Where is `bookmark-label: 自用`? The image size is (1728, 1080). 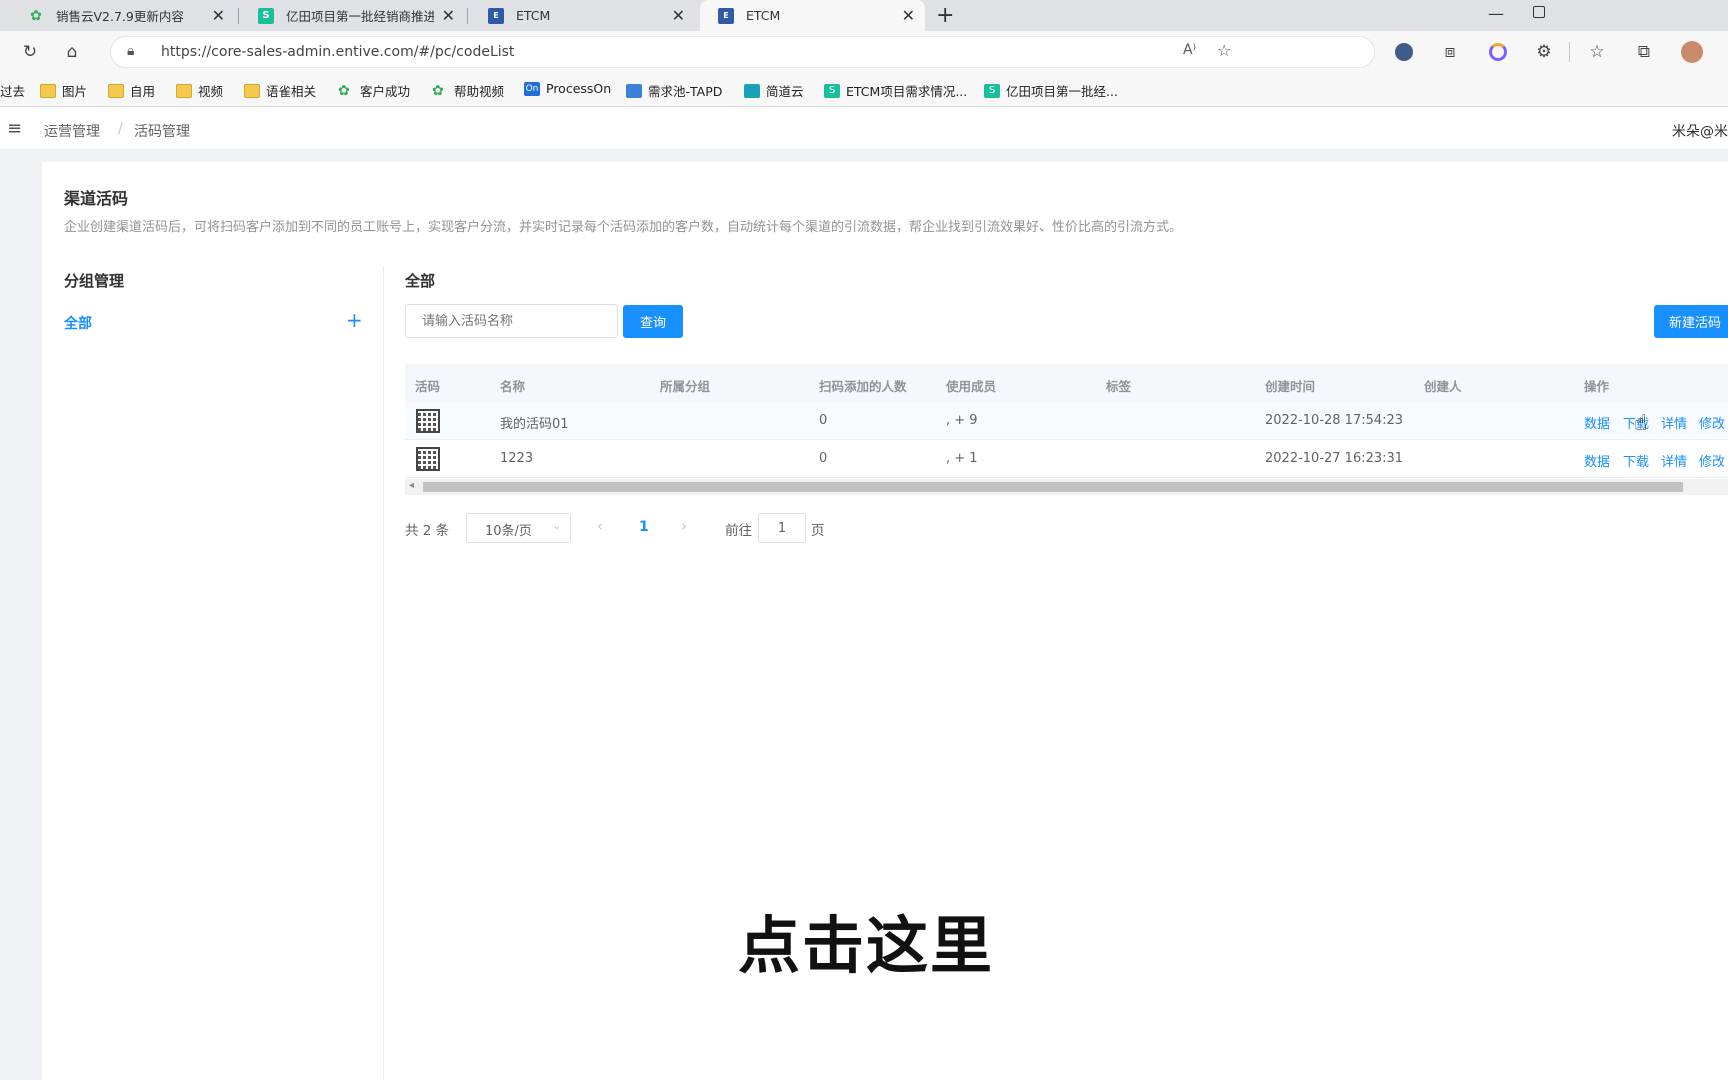 bookmark-label: 自用 is located at coordinates (143, 91).